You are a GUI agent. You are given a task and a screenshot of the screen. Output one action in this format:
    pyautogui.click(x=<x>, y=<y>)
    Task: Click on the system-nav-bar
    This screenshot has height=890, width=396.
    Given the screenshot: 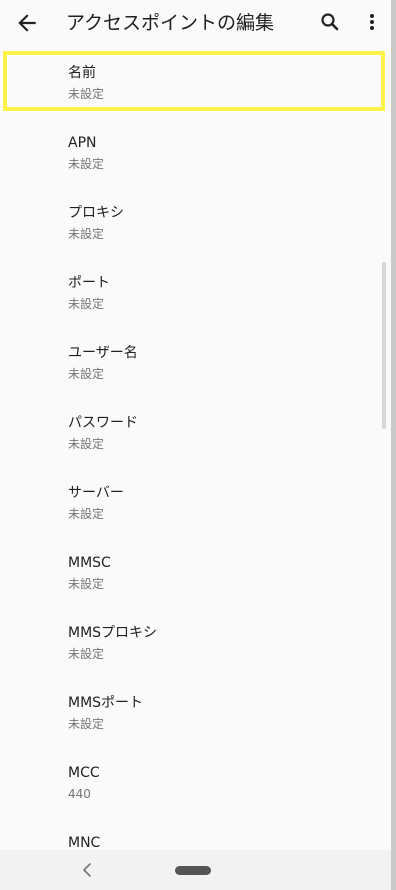 What is the action you would take?
    pyautogui.click(x=195, y=870)
    